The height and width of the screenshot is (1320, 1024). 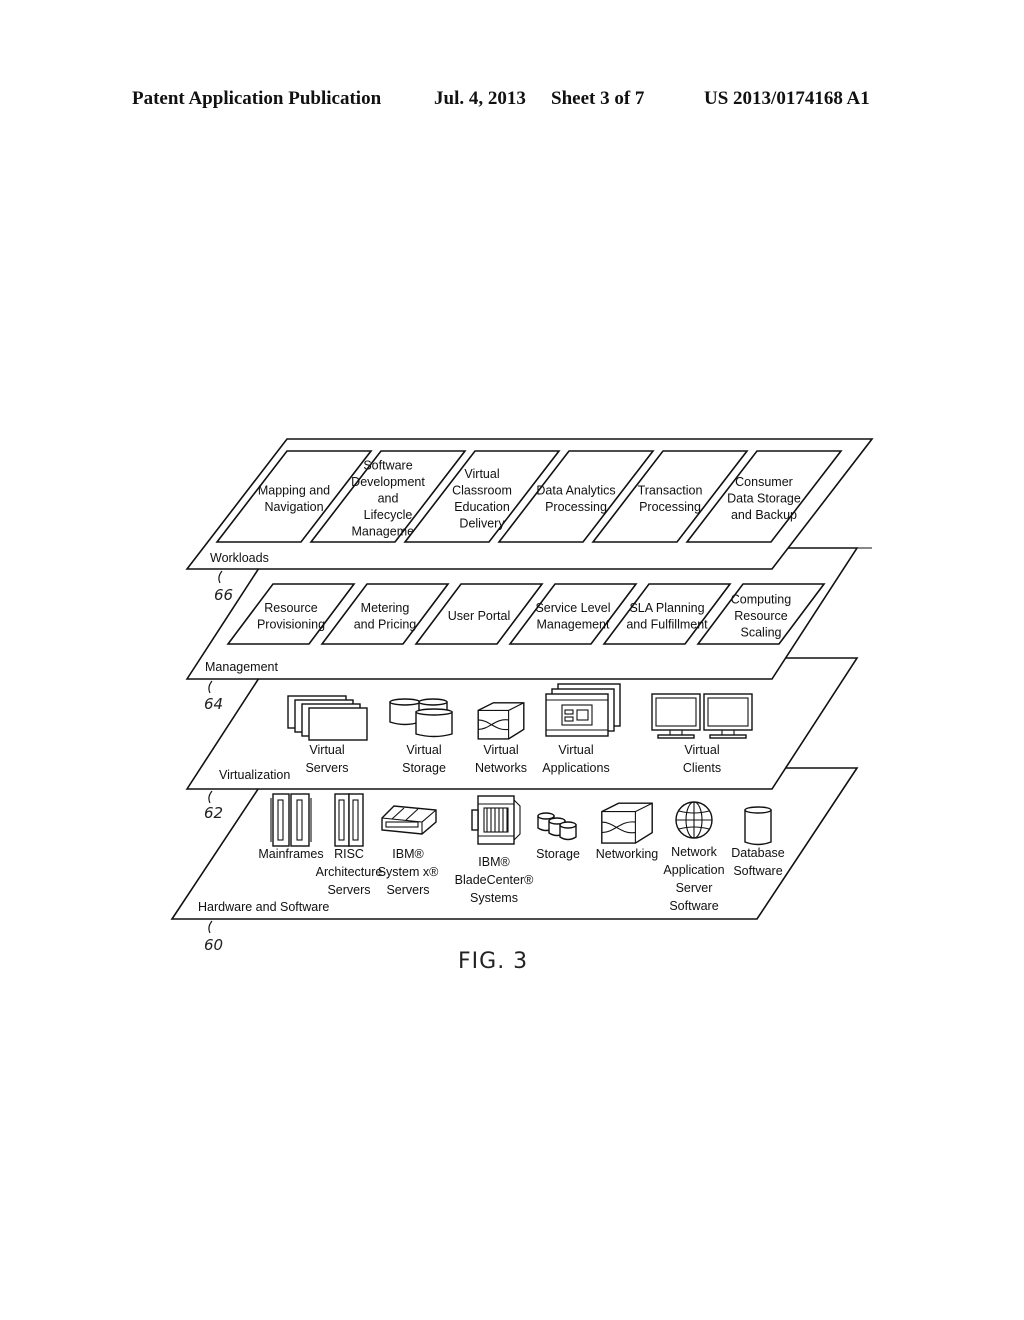 What do you see at coordinates (575, 490) in the screenshot?
I see `service-tile-label-line: Data Analytics` at bounding box center [575, 490].